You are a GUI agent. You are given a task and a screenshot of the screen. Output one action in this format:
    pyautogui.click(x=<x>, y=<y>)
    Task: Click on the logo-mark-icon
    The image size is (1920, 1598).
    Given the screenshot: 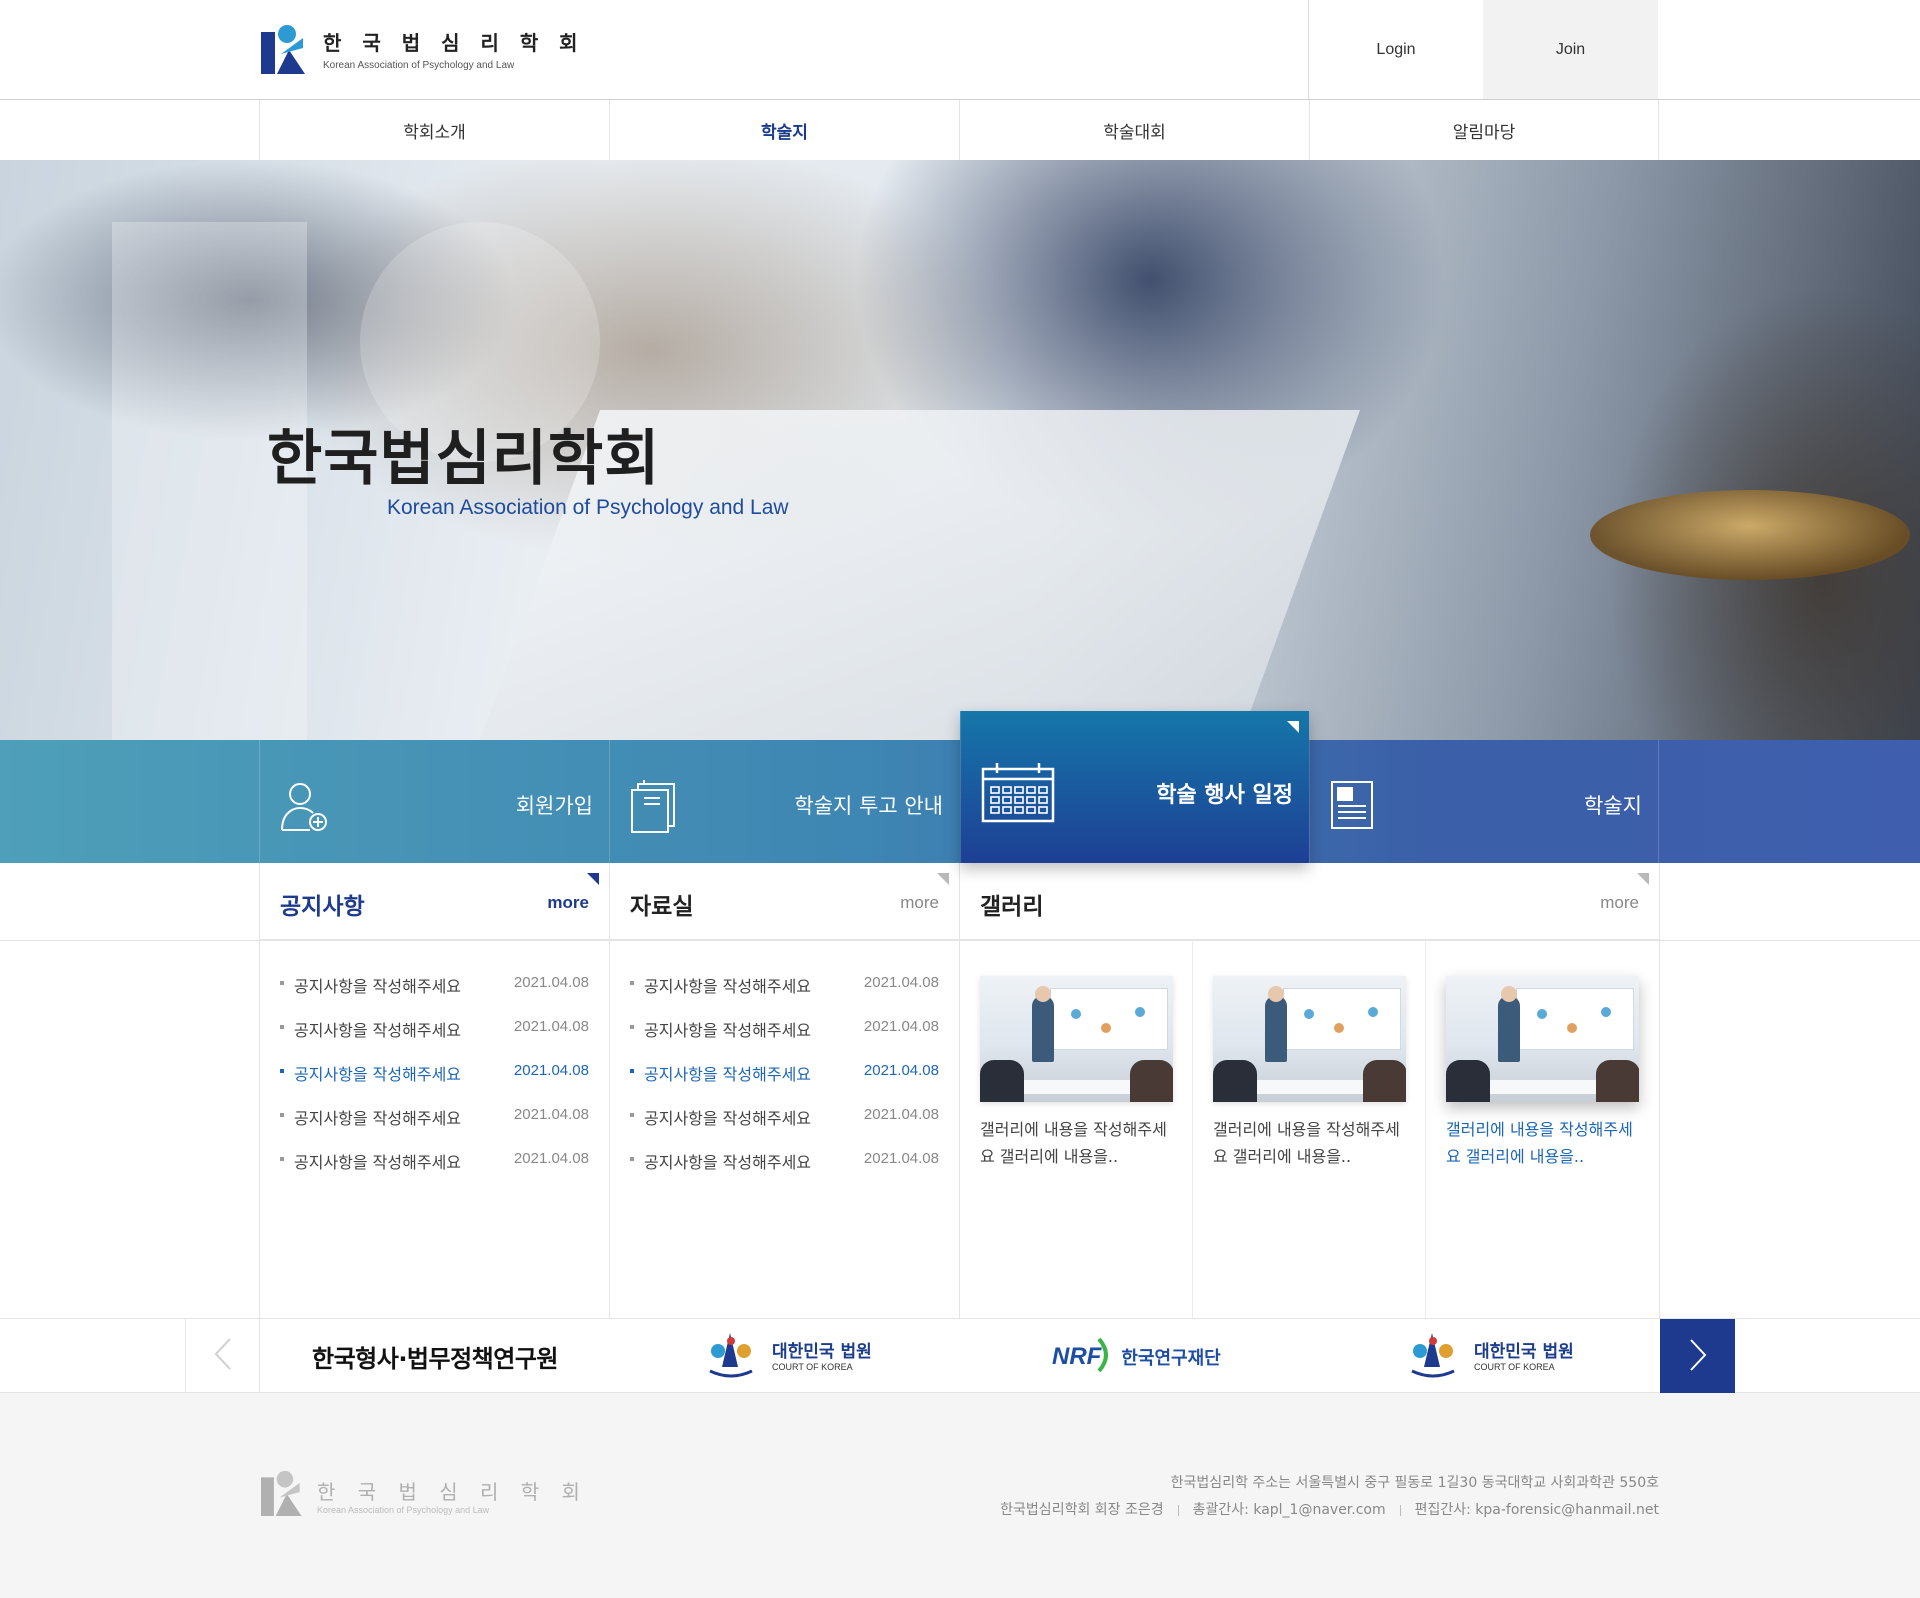 What is the action you would take?
    pyautogui.click(x=284, y=1495)
    